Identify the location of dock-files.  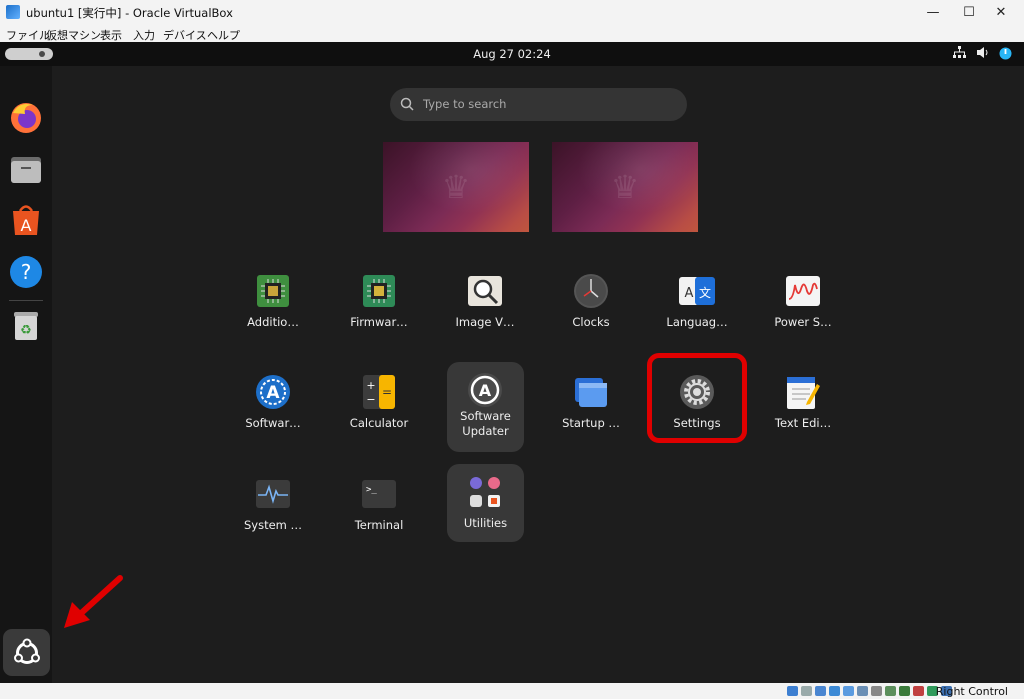
(26, 170).